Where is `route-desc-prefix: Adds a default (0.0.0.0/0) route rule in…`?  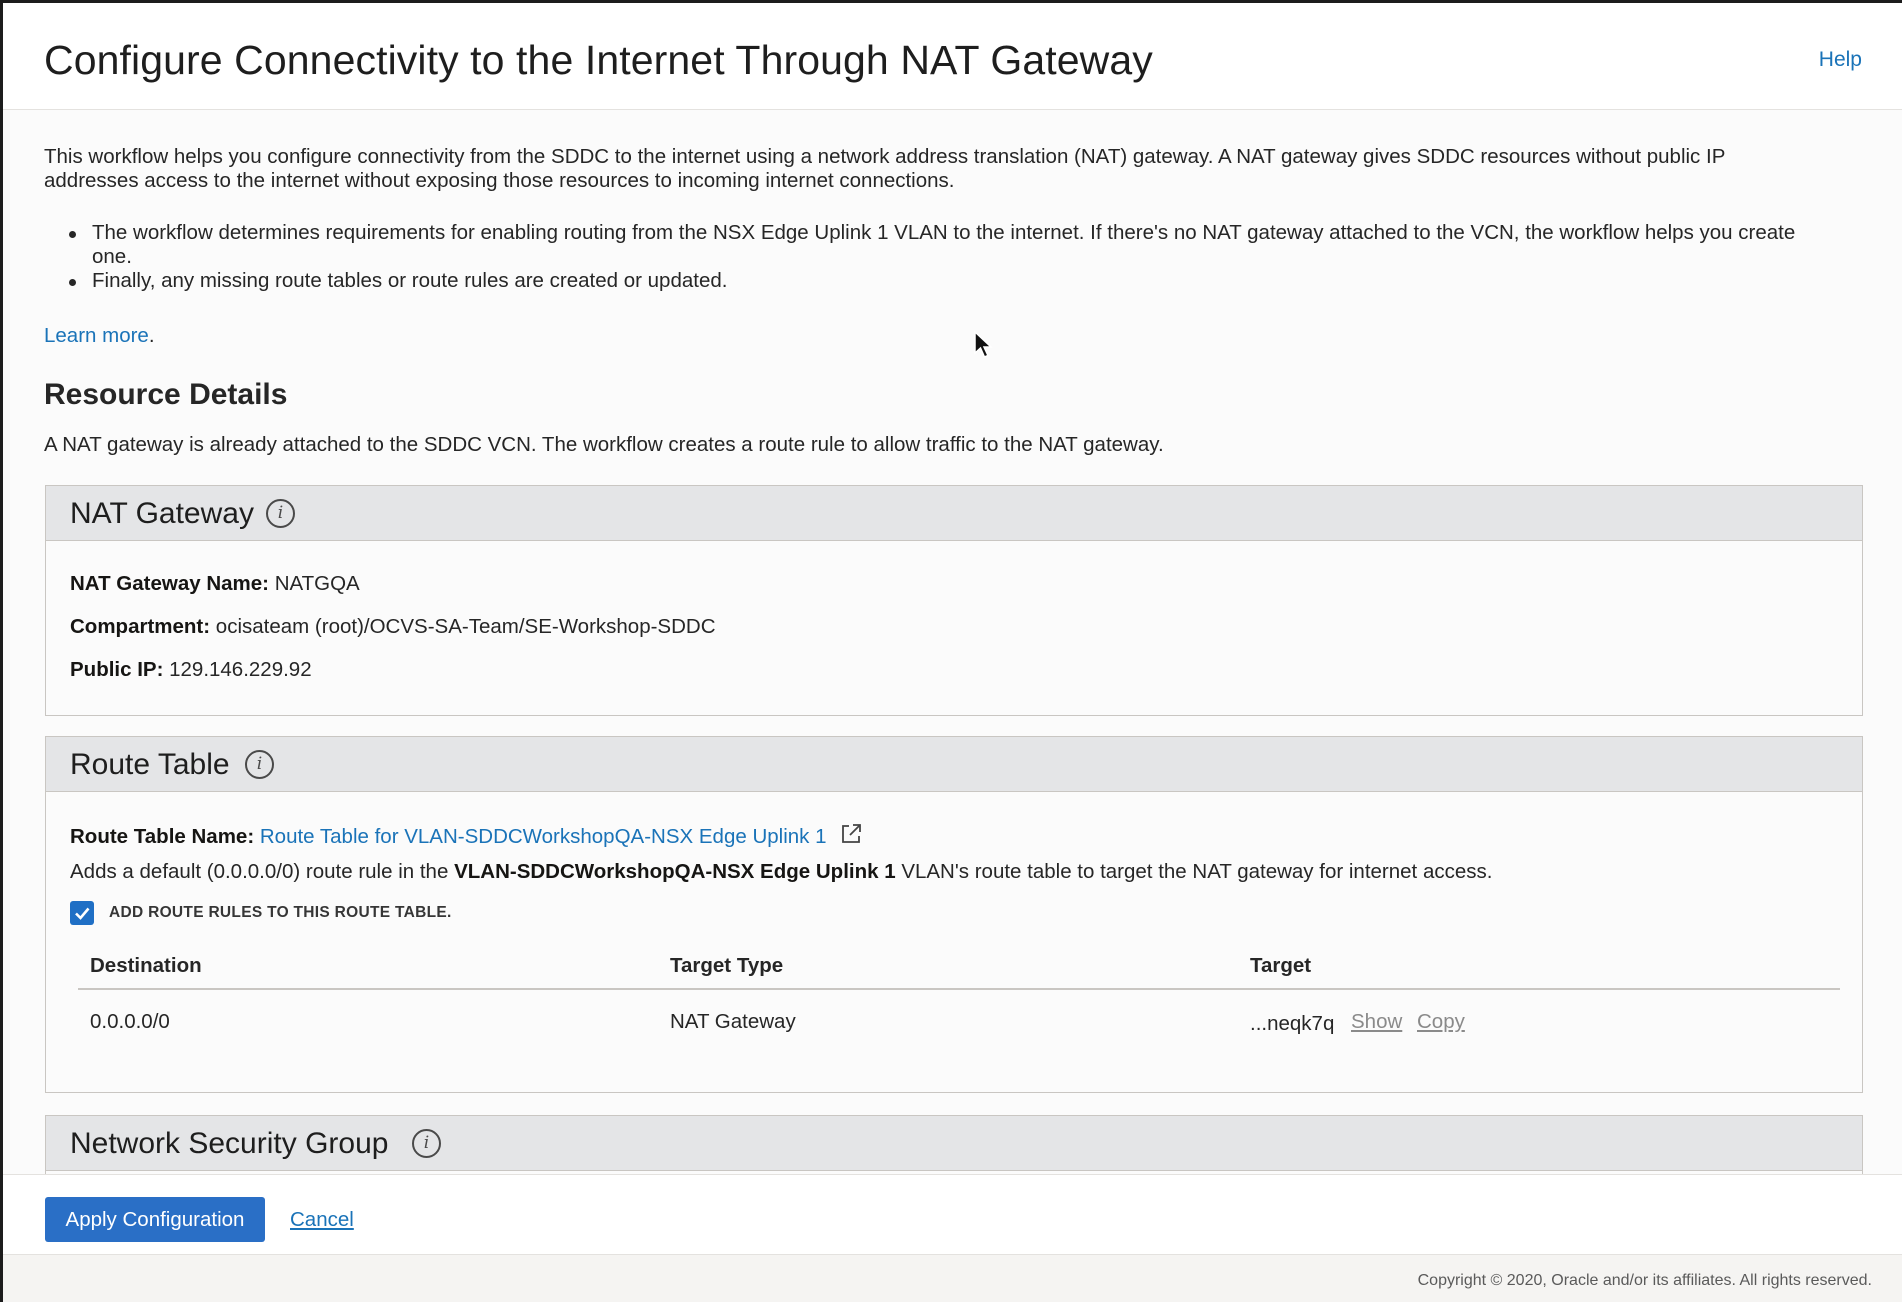 route-desc-prefix: Adds a default (0.0.0.0/0) route rule in… is located at coordinates (259, 871).